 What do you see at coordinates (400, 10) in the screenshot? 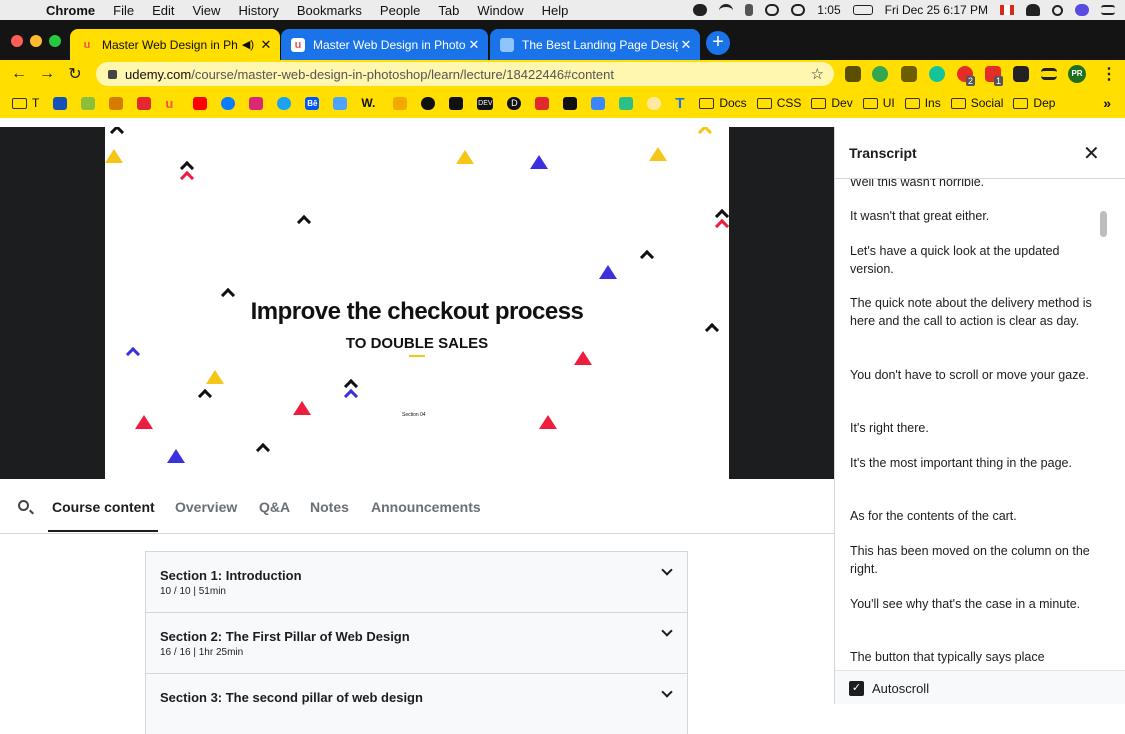
I see `menu-people: People` at bounding box center [400, 10].